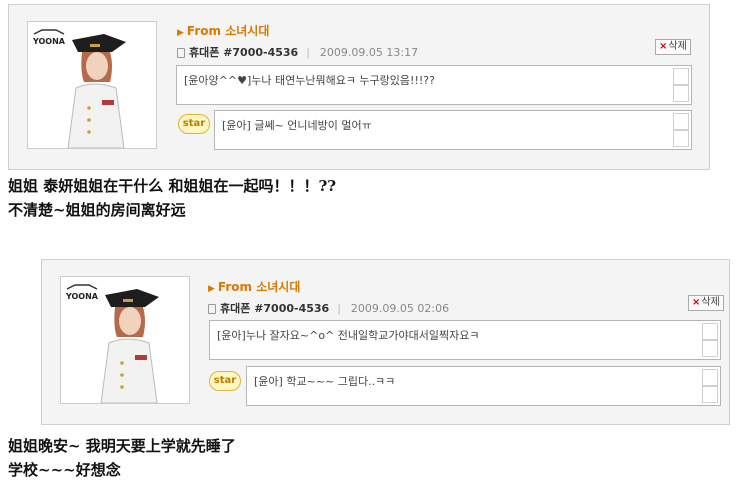 The width and height of the screenshot is (752, 495). Describe the element at coordinates (400, 308) in the screenshot. I see `post-date: 2009.09.05 02:06` at that location.